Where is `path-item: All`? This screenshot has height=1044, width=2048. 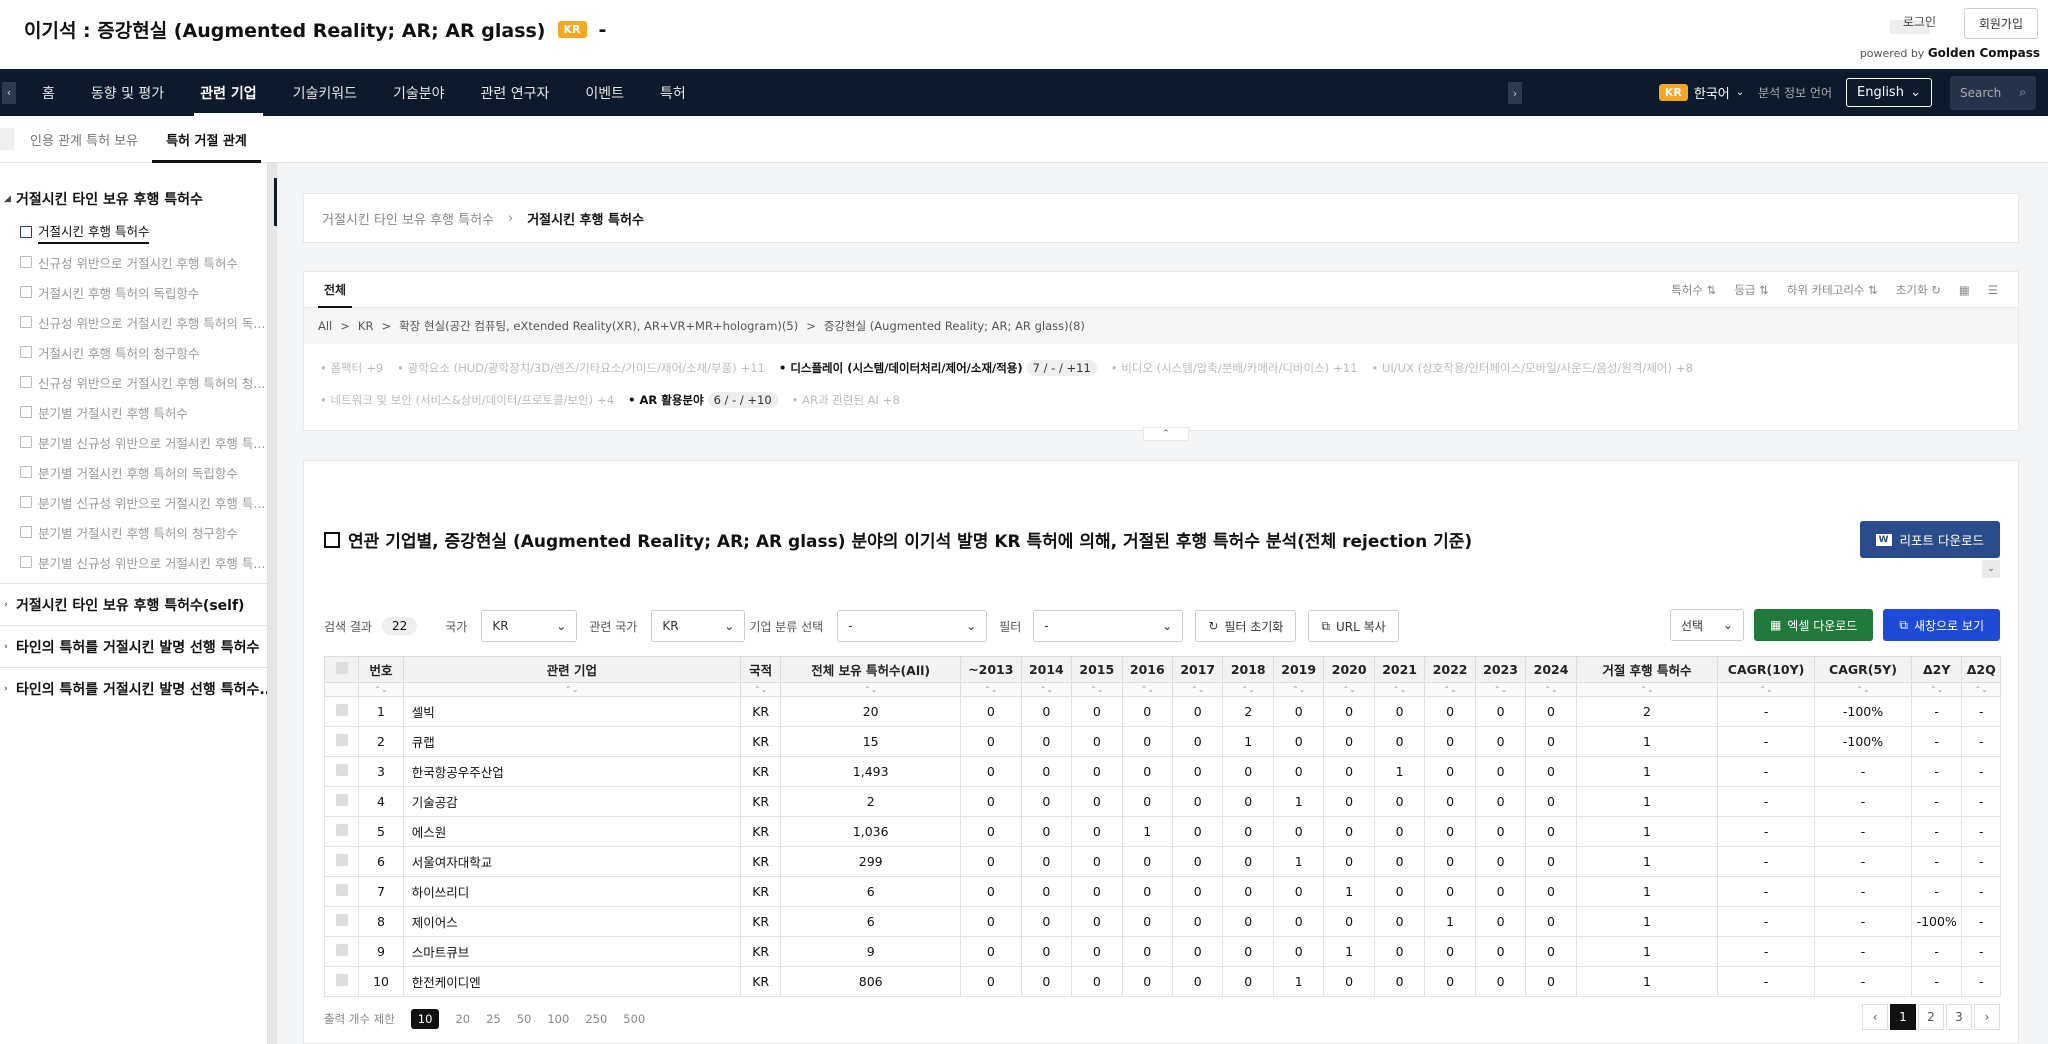
path-item: All is located at coordinates (325, 326).